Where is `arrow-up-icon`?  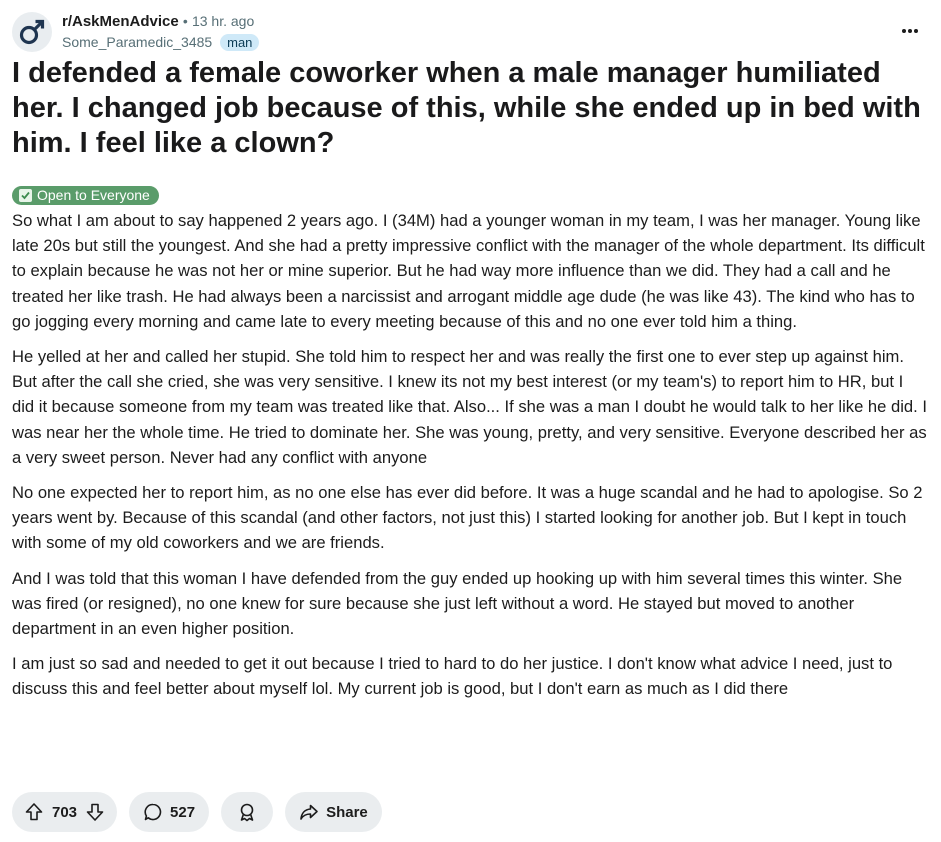 arrow-up-icon is located at coordinates (34, 812).